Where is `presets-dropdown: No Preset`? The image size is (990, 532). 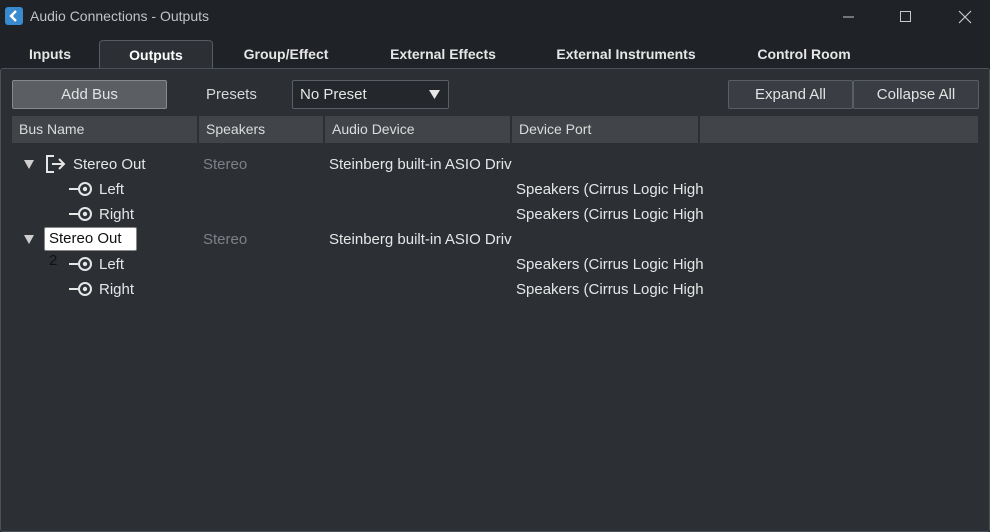
presets-dropdown: No Preset is located at coordinates (370, 94).